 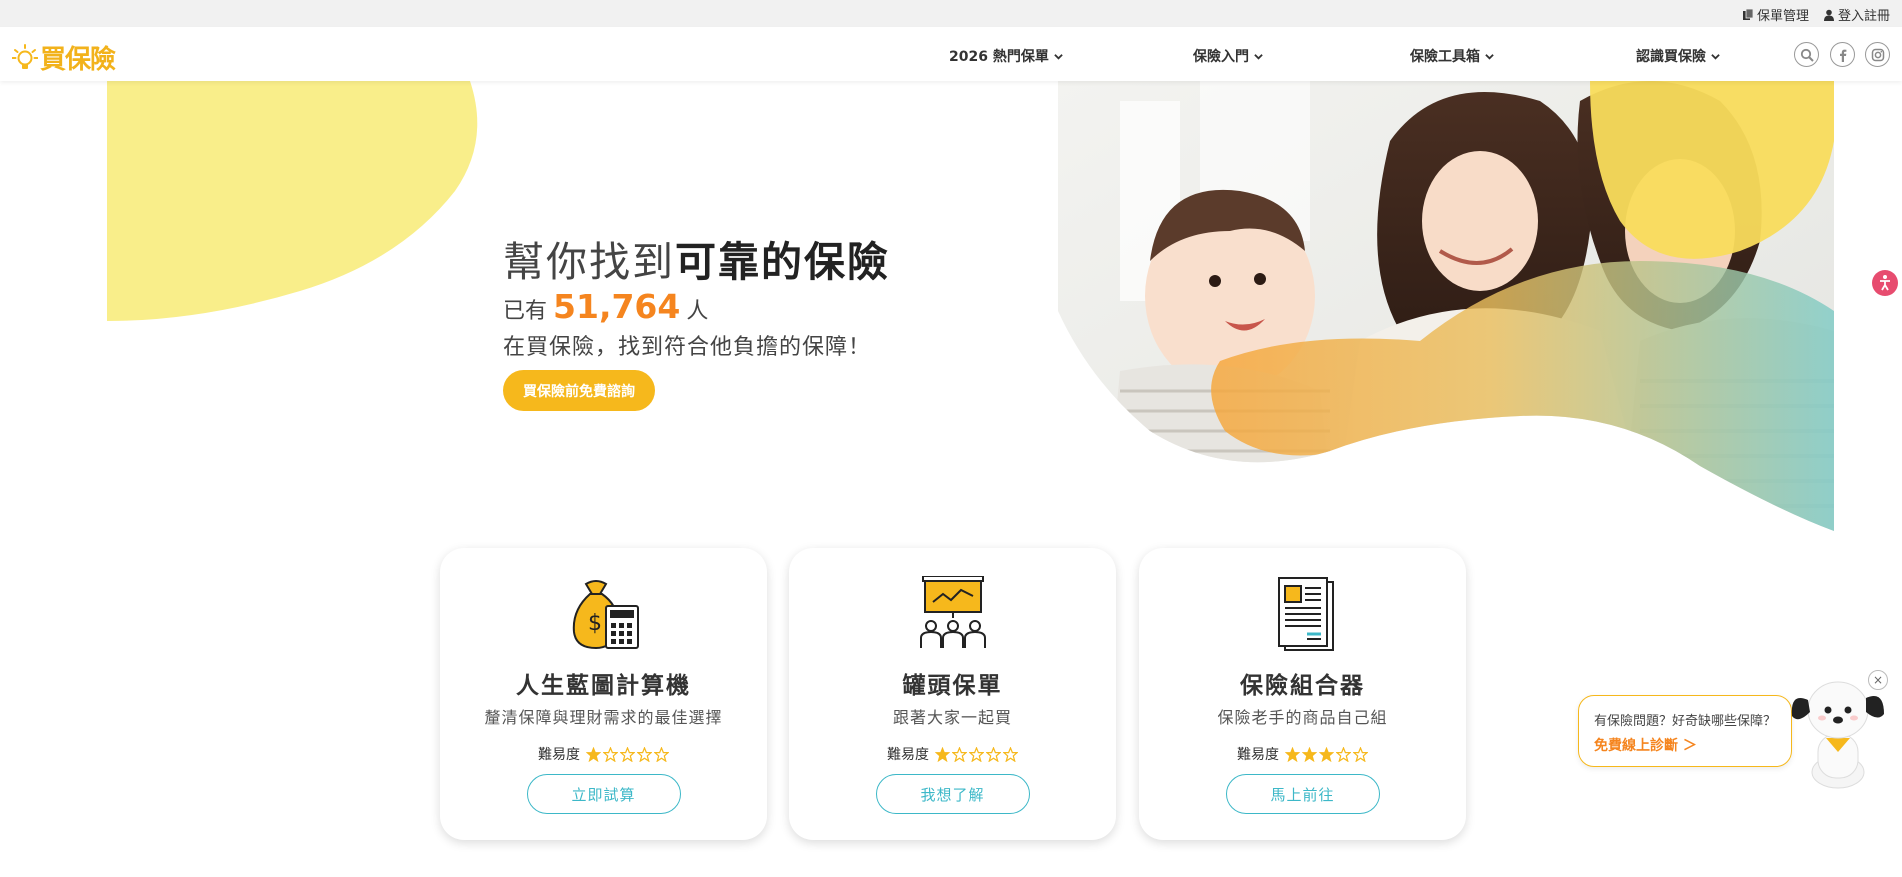 What do you see at coordinates (1302, 686) in the screenshot?
I see `card-title: 保險組合器` at bounding box center [1302, 686].